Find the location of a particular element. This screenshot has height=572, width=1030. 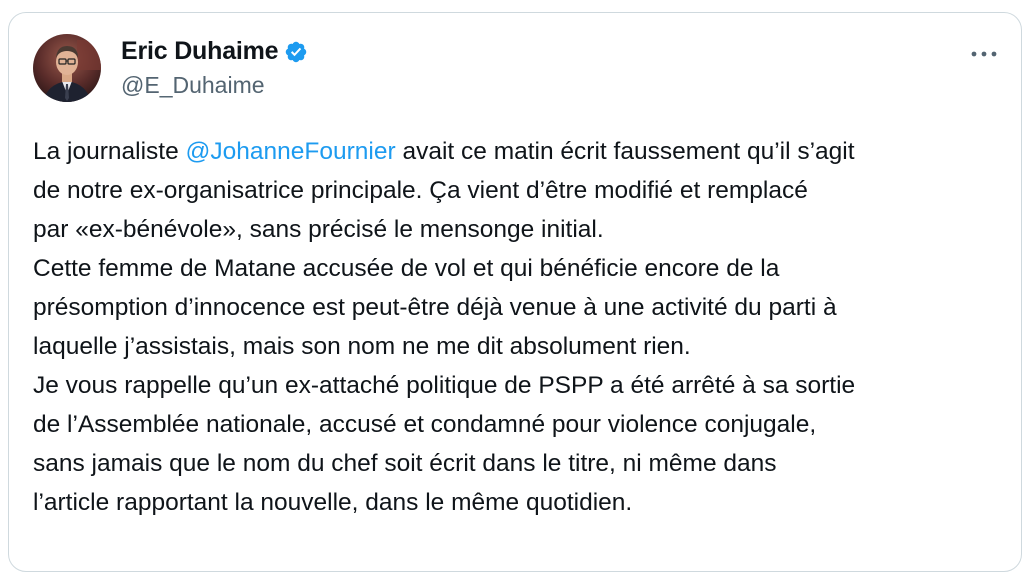

author-row: Eric Duhaime is located at coordinates (214, 51).